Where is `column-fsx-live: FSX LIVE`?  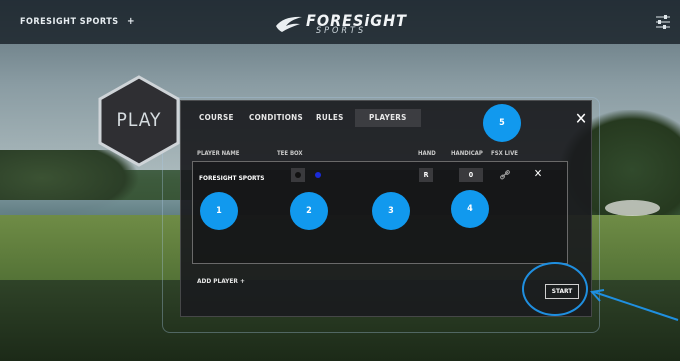 column-fsx-live: FSX LIVE is located at coordinates (504, 153).